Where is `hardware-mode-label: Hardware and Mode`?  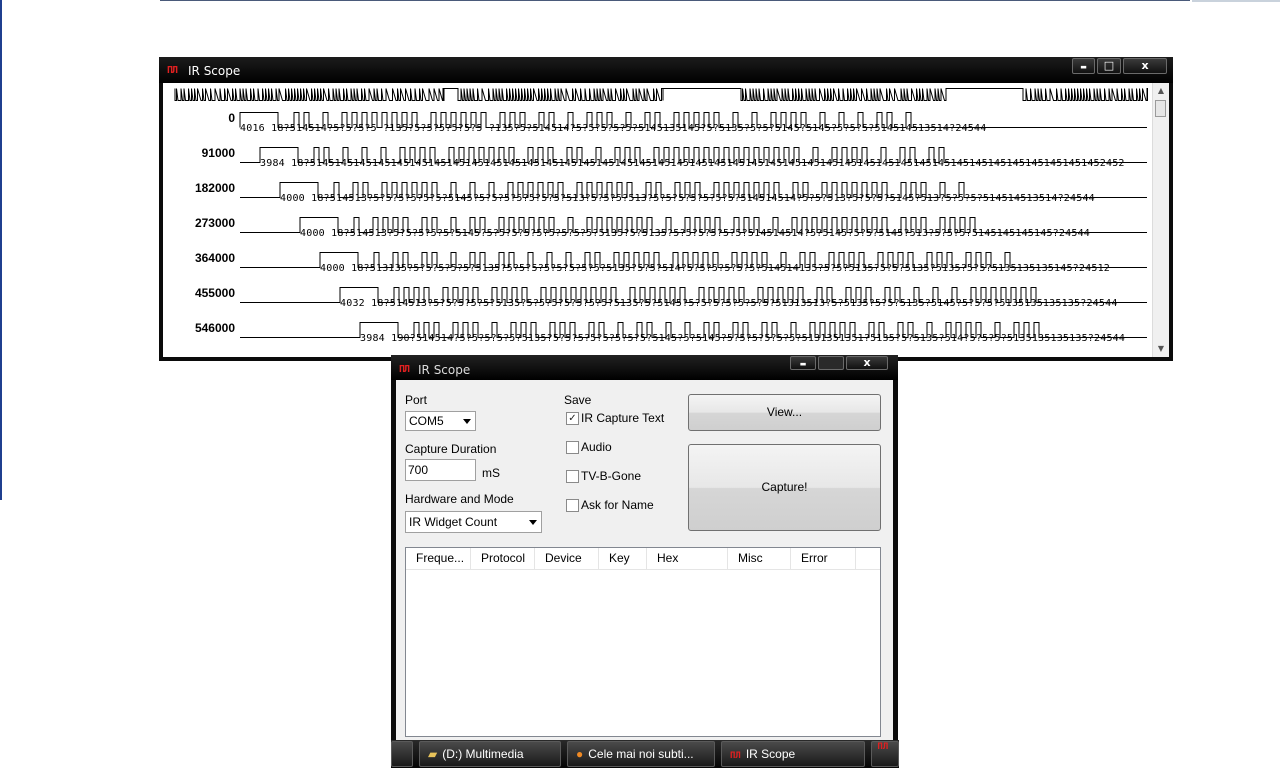 hardware-mode-label: Hardware and Mode is located at coordinates (459, 499).